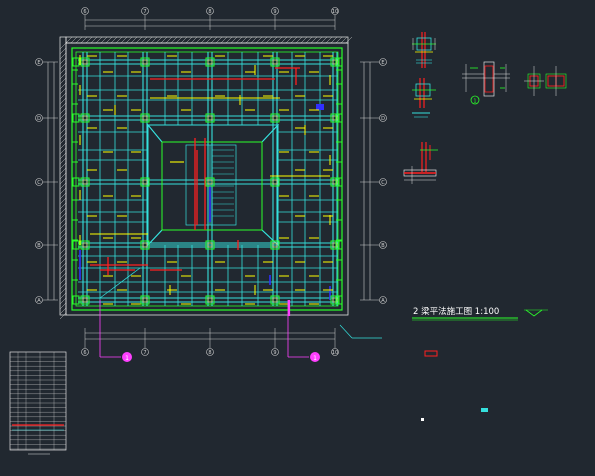  I want to click on section-marker-icon: 1, so click(475, 100).